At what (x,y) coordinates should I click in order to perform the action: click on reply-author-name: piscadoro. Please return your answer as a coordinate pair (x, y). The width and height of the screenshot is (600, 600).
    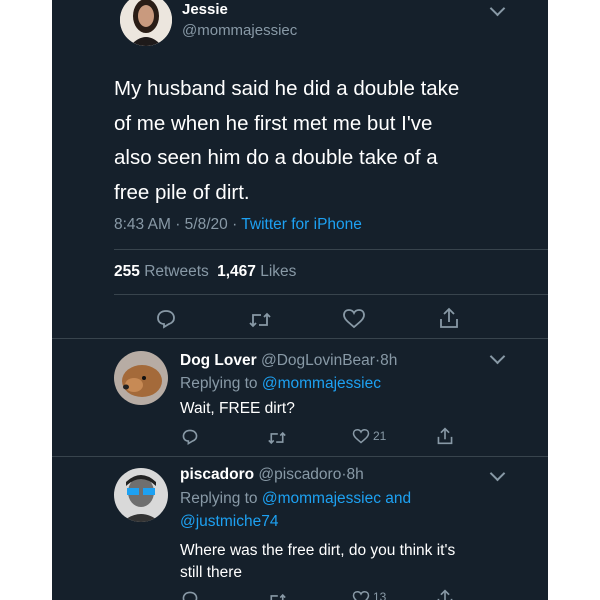
    Looking at the image, I should click on (217, 474).